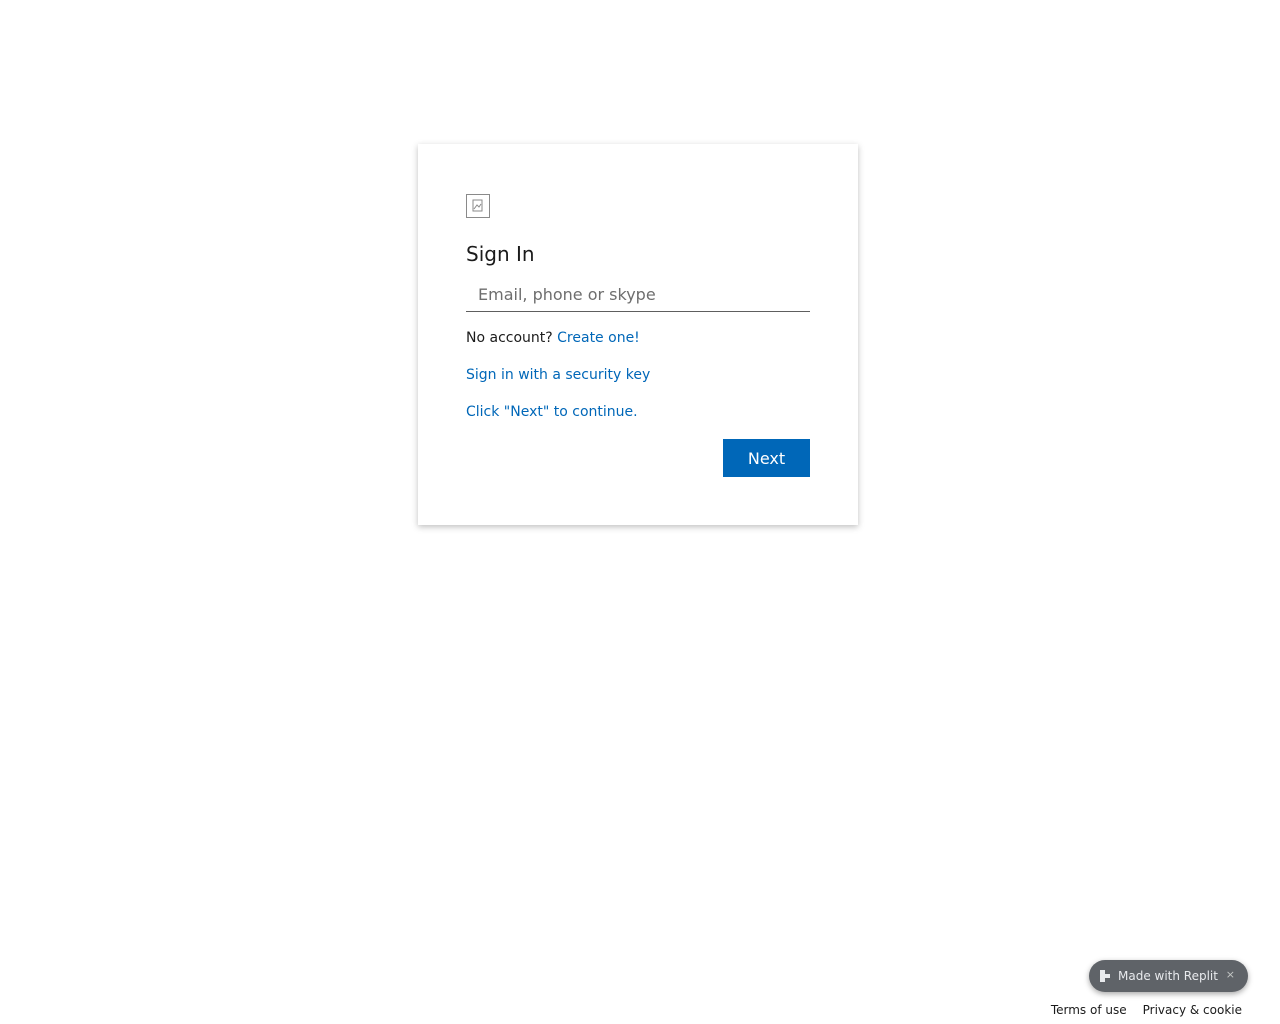 The image size is (1280, 1024). I want to click on footer: Terms of use Privacy & cookie, so click(1146, 1010).